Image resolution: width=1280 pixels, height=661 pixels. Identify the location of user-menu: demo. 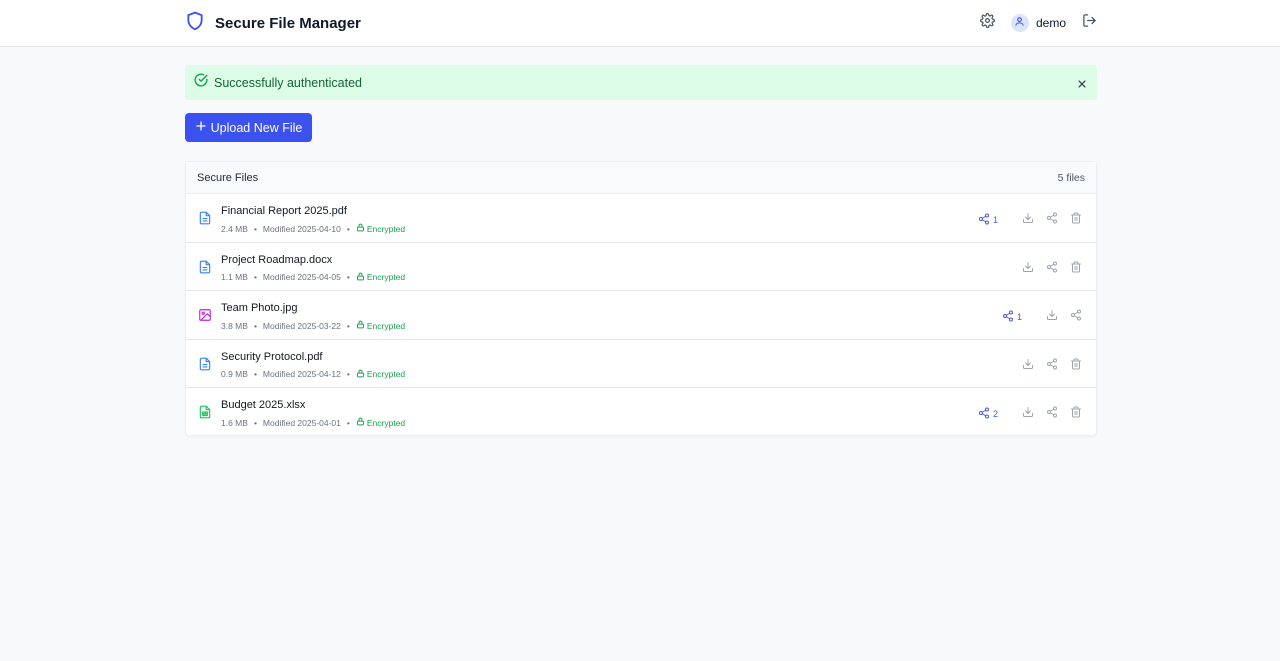
(1038, 23).